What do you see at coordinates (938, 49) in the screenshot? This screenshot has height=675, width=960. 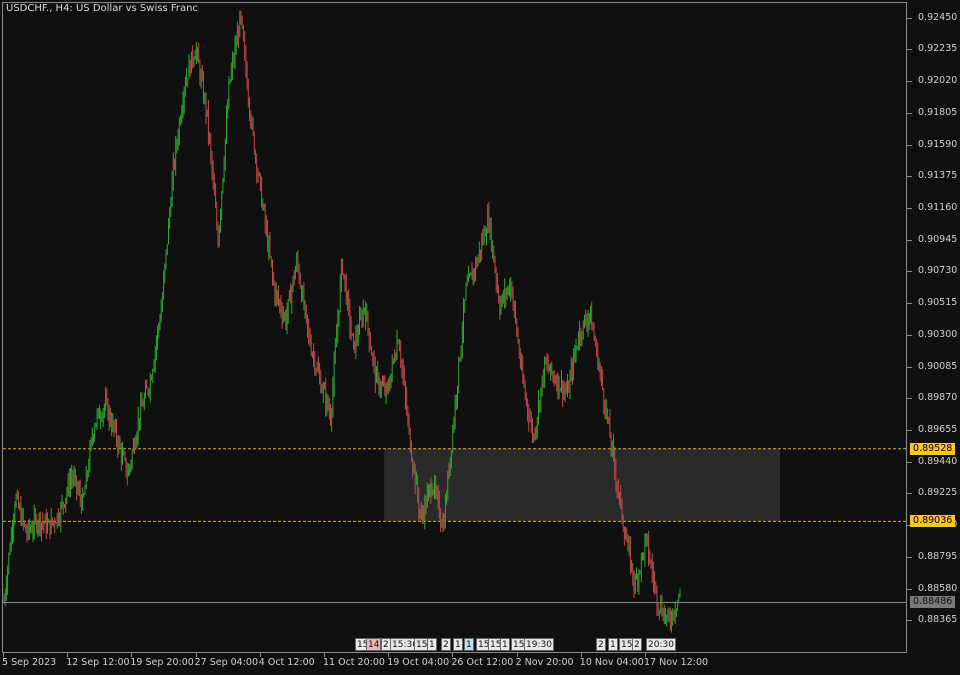 I see `y-tick-label: 0.92235` at bounding box center [938, 49].